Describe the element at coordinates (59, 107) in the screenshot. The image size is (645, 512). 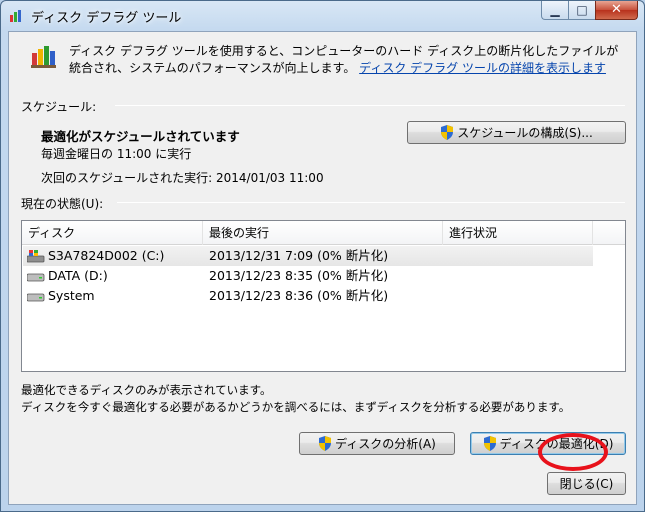
I see `schedule-label: スケジュール:` at that location.